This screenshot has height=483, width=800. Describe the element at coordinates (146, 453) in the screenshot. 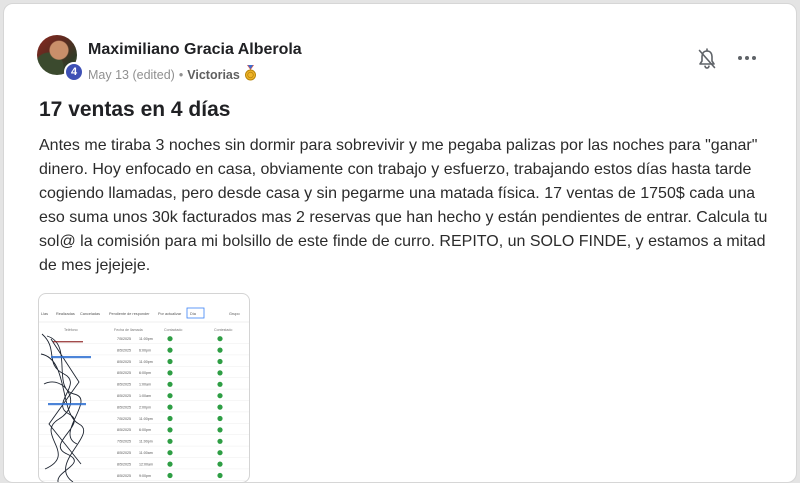

I see `row-time: 11:00am` at that location.